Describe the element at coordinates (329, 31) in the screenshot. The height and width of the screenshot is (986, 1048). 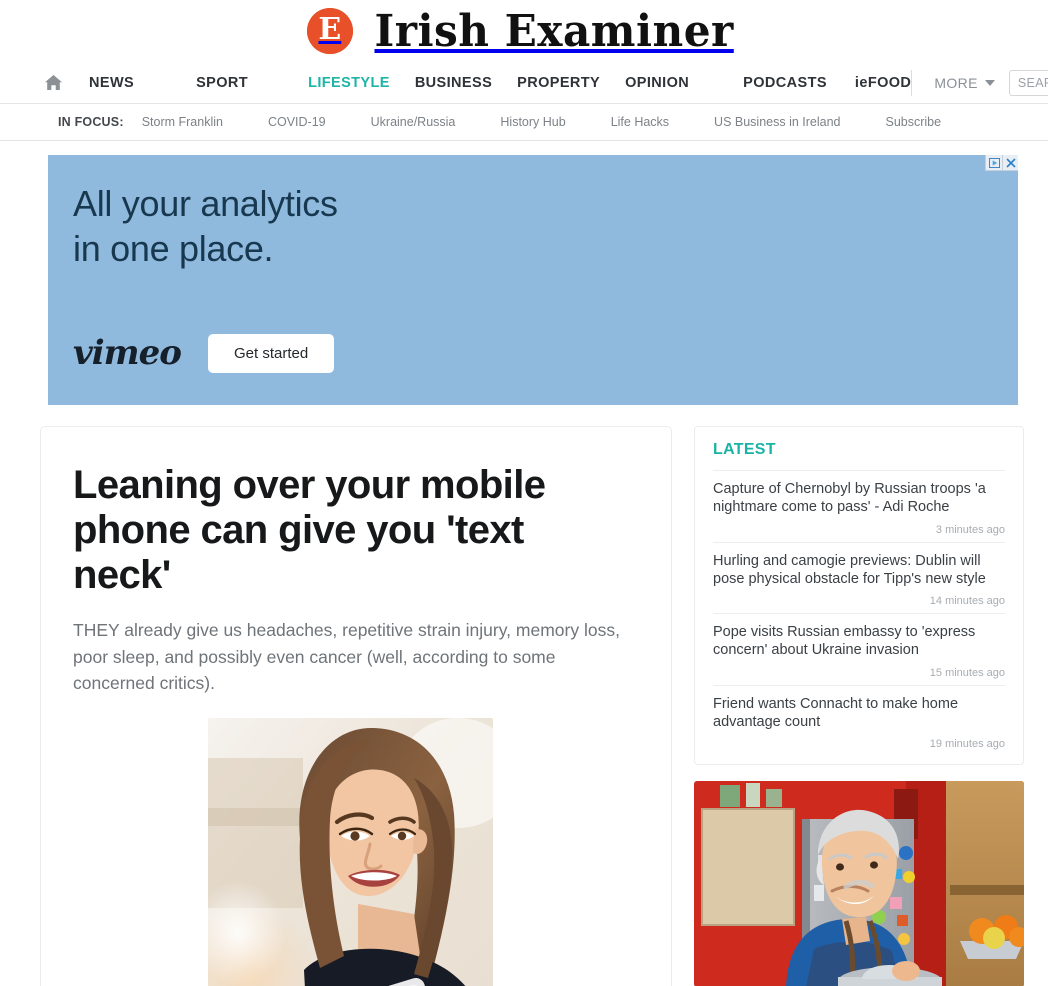
I see `logo-emblem-icon: E` at that location.